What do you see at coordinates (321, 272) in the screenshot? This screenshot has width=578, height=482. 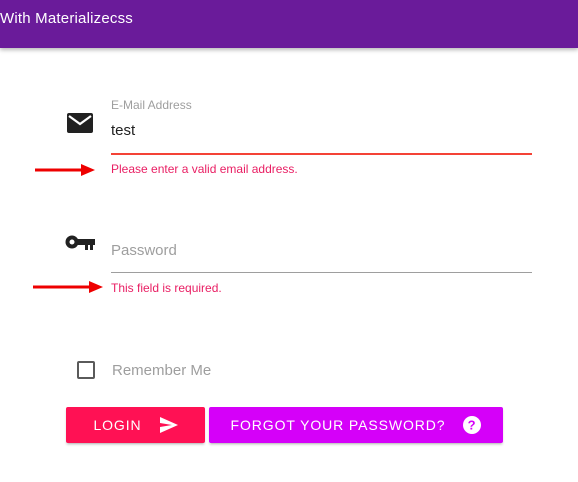 I see `password-underline` at bounding box center [321, 272].